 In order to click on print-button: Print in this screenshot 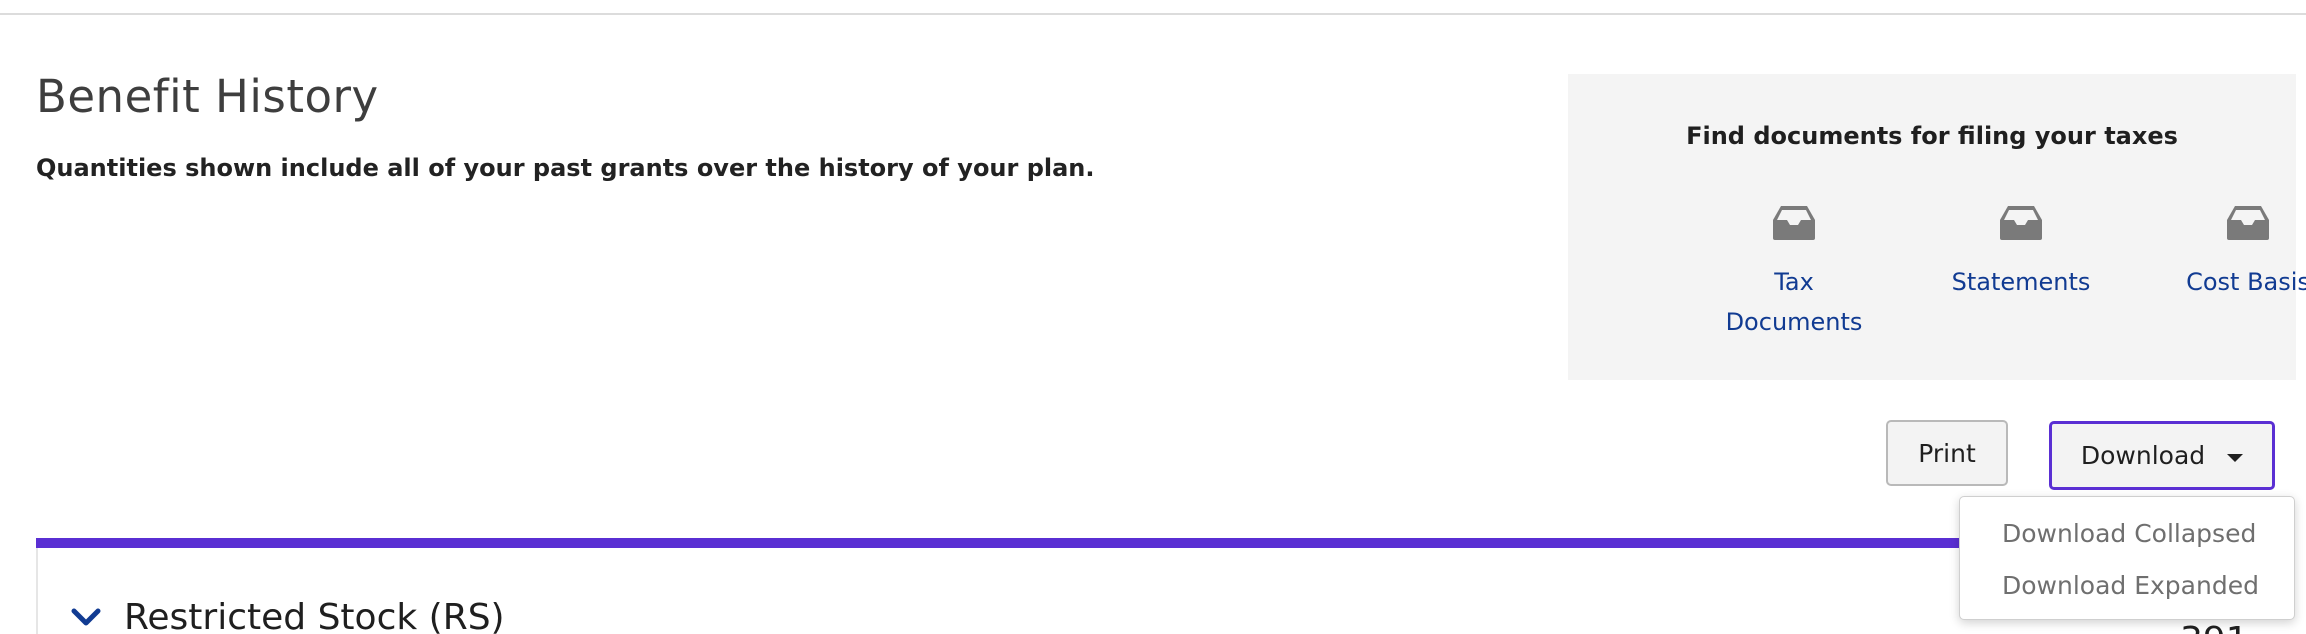, I will do `click(1947, 453)`.